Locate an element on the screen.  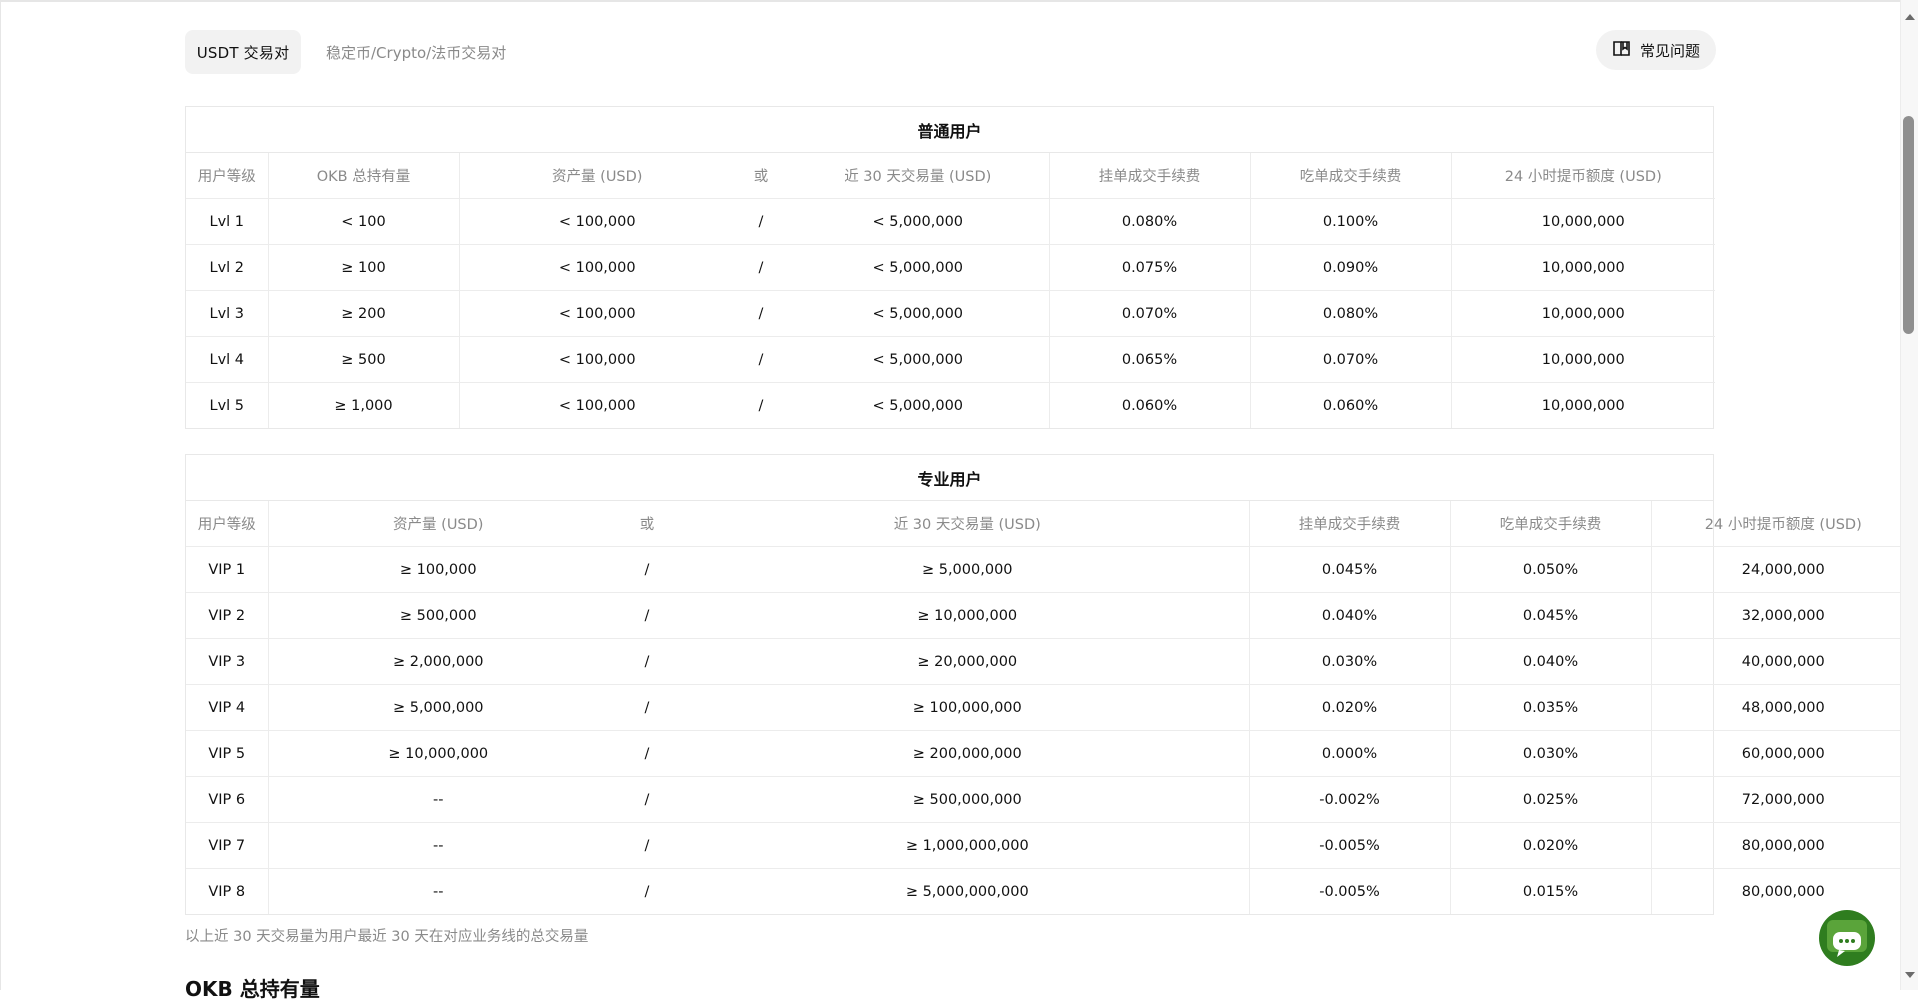
cell-maker-fee: 0.045% is located at coordinates (1349, 569).